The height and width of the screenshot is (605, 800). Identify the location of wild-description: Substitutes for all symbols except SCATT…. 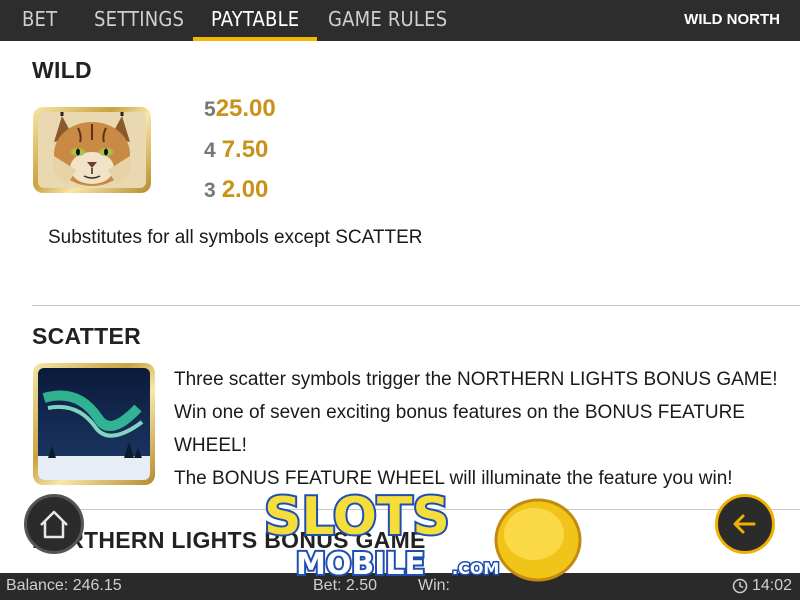
(235, 237).